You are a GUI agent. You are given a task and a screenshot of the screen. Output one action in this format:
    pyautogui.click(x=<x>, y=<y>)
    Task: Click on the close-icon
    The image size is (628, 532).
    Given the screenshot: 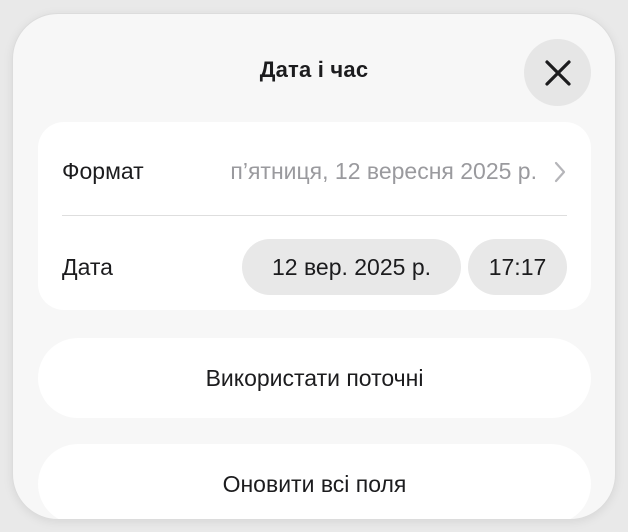 What is the action you would take?
    pyautogui.click(x=557, y=72)
    